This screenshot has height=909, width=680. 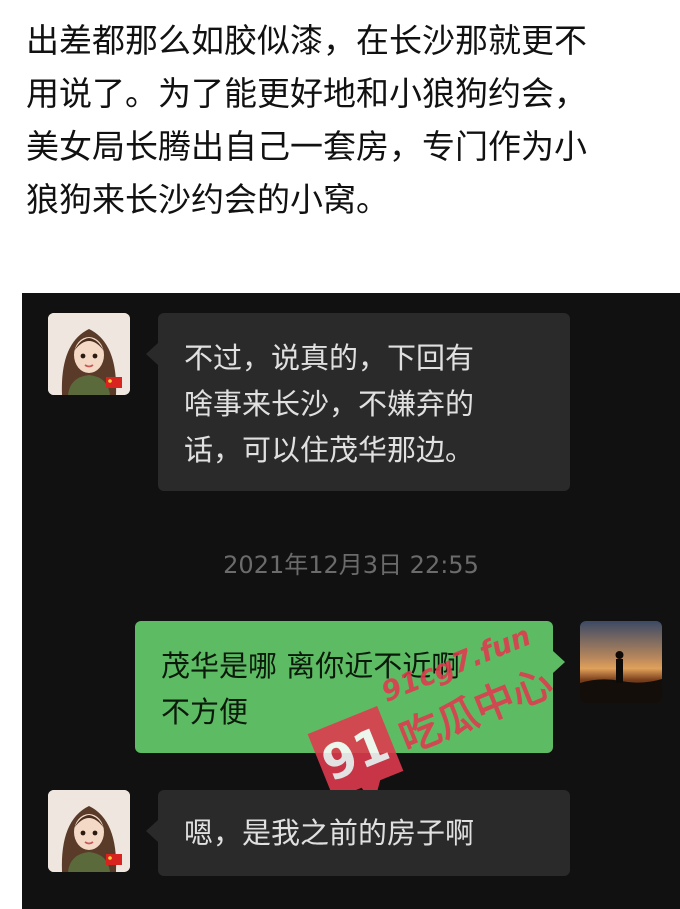 What do you see at coordinates (306, 40) in the screenshot?
I see `article-line: 出差都那么如胶似漆，在长沙那就更不` at bounding box center [306, 40].